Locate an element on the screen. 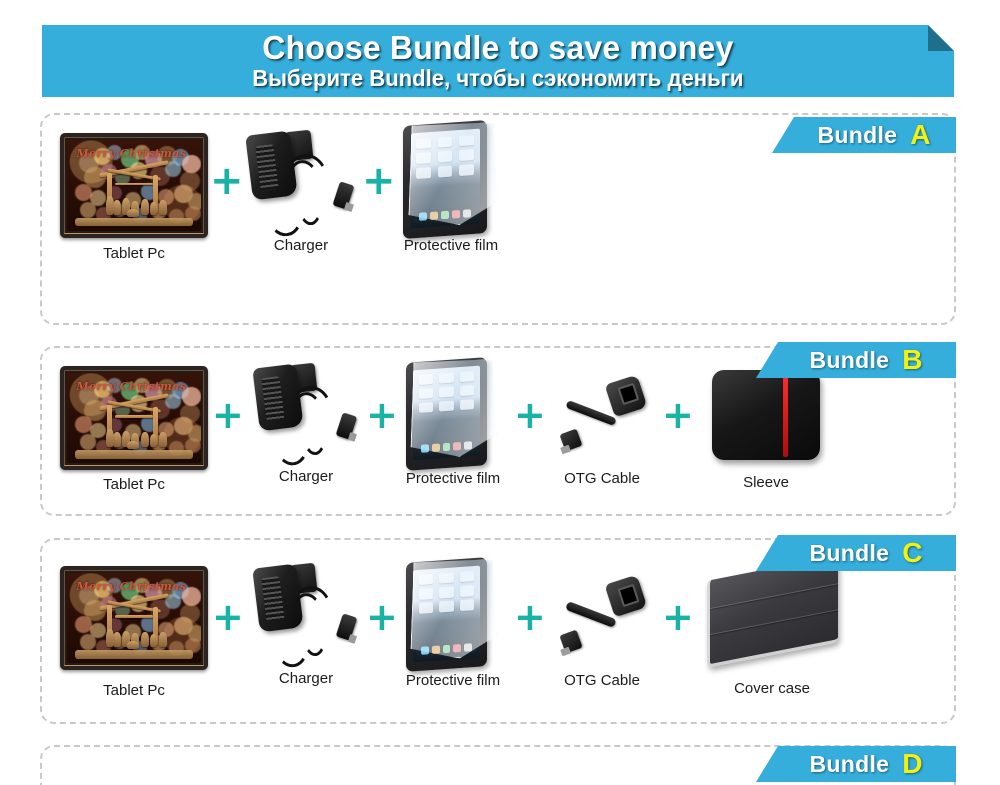  otg-cable-device is located at coordinates (603, 414).